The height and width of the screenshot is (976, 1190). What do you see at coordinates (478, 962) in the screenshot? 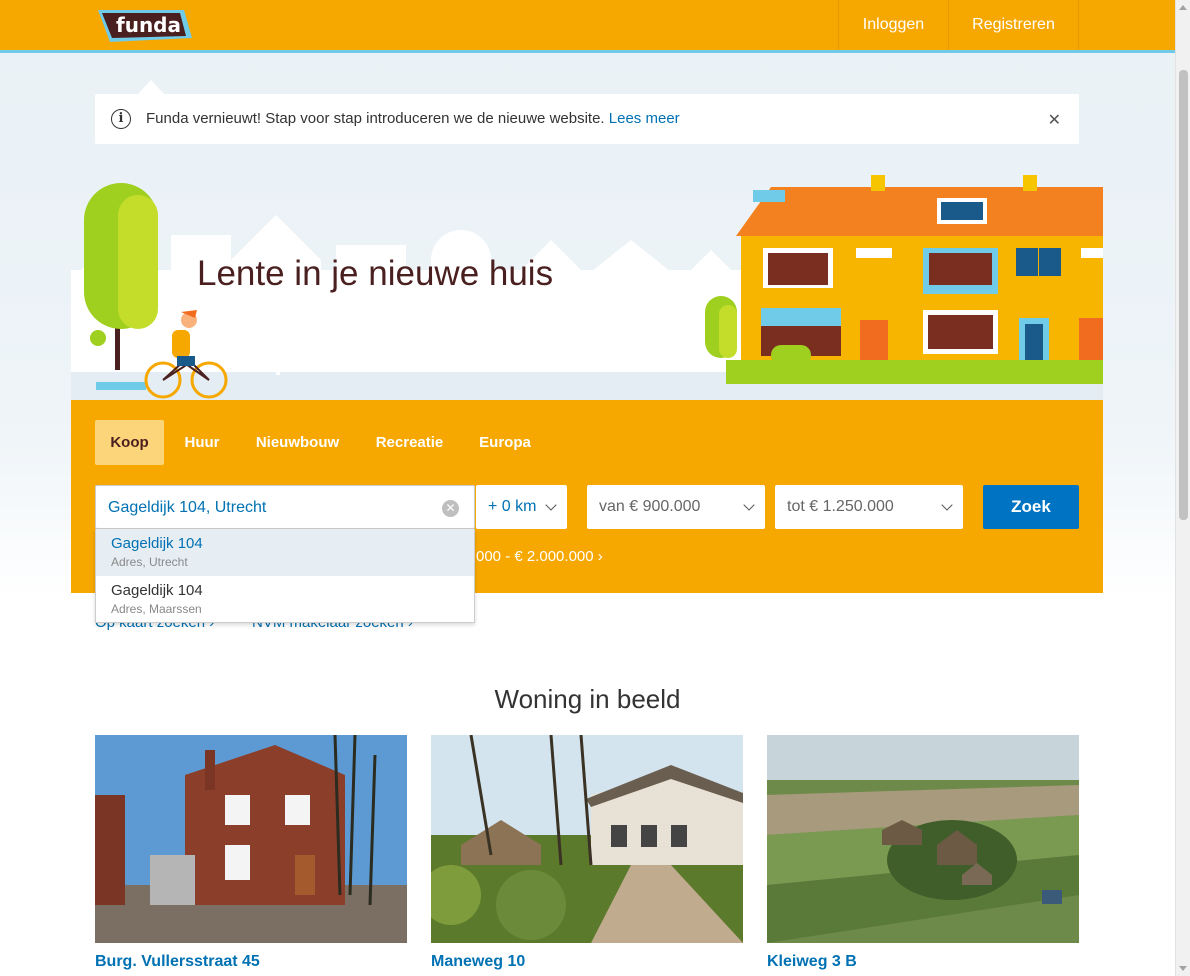
I see `property-title: Maneweg 10` at bounding box center [478, 962].